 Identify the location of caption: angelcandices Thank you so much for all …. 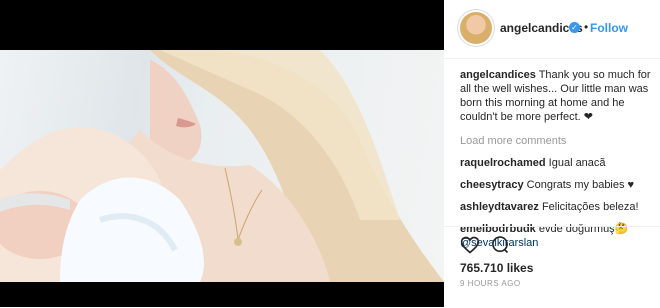
(556, 96).